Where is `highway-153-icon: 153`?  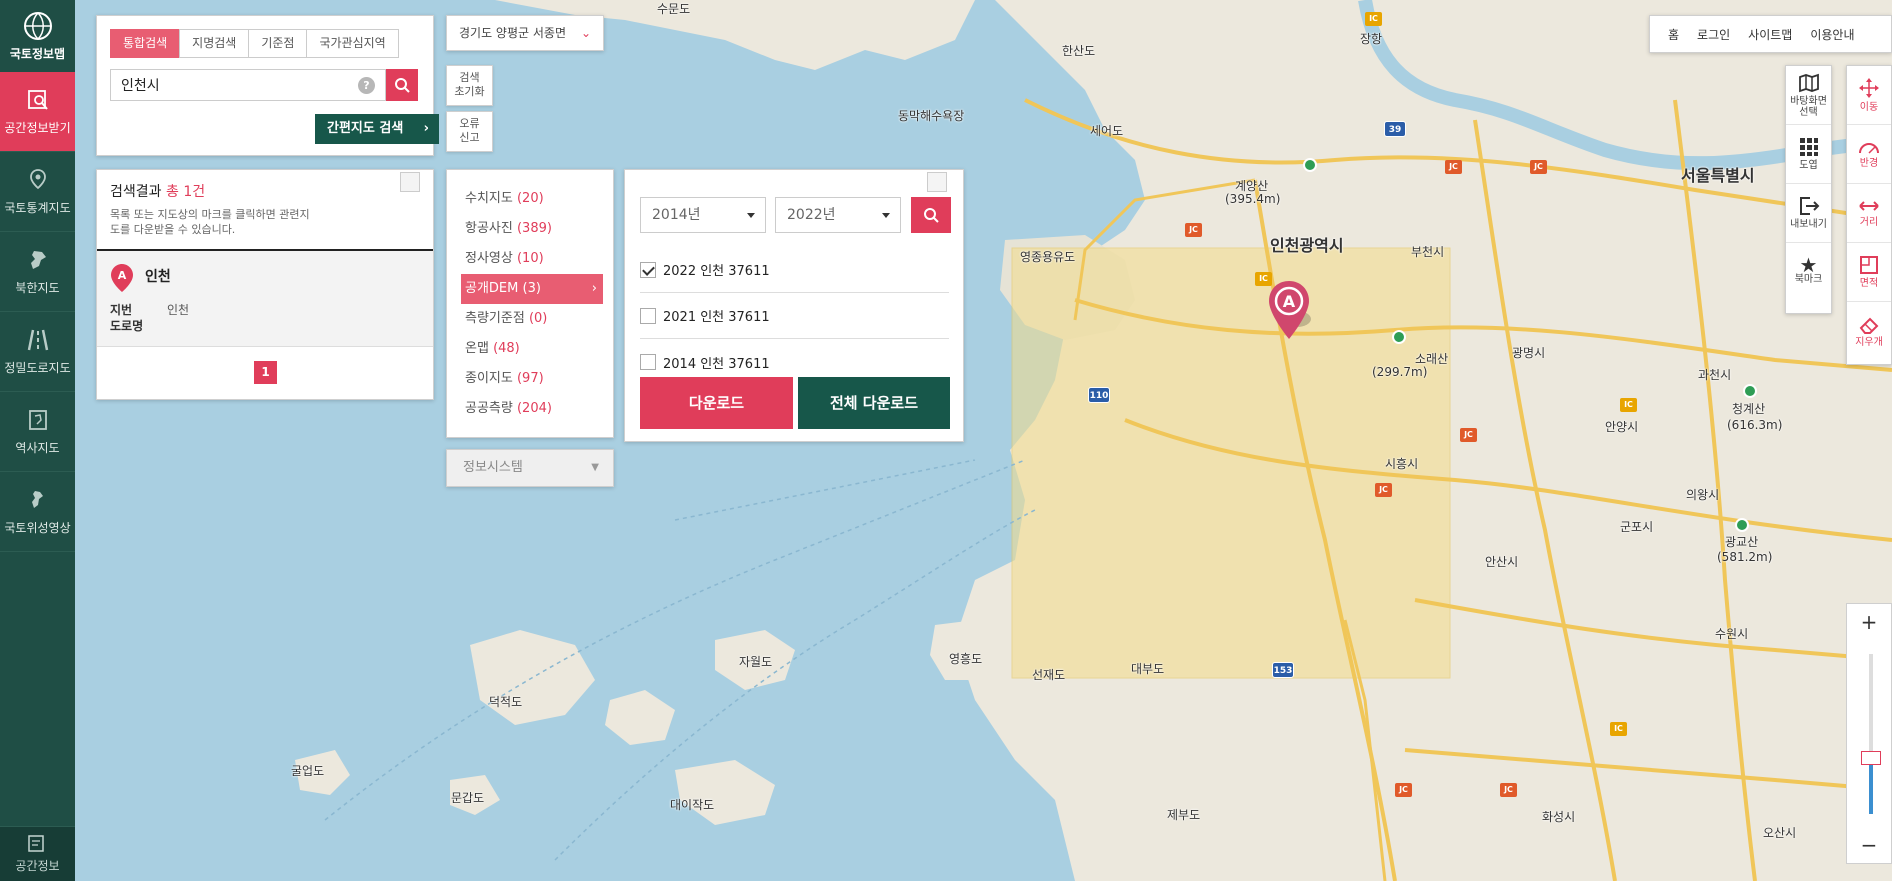 highway-153-icon: 153 is located at coordinates (1283, 670).